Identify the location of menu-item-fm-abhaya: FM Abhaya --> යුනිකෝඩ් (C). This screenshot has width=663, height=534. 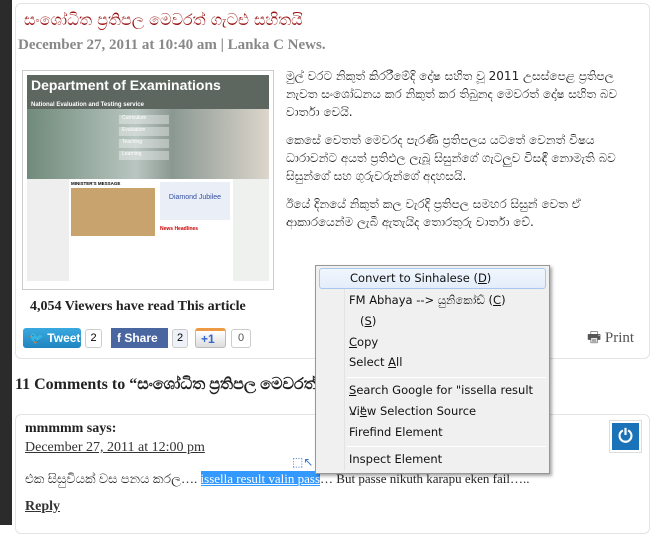
(432, 300).